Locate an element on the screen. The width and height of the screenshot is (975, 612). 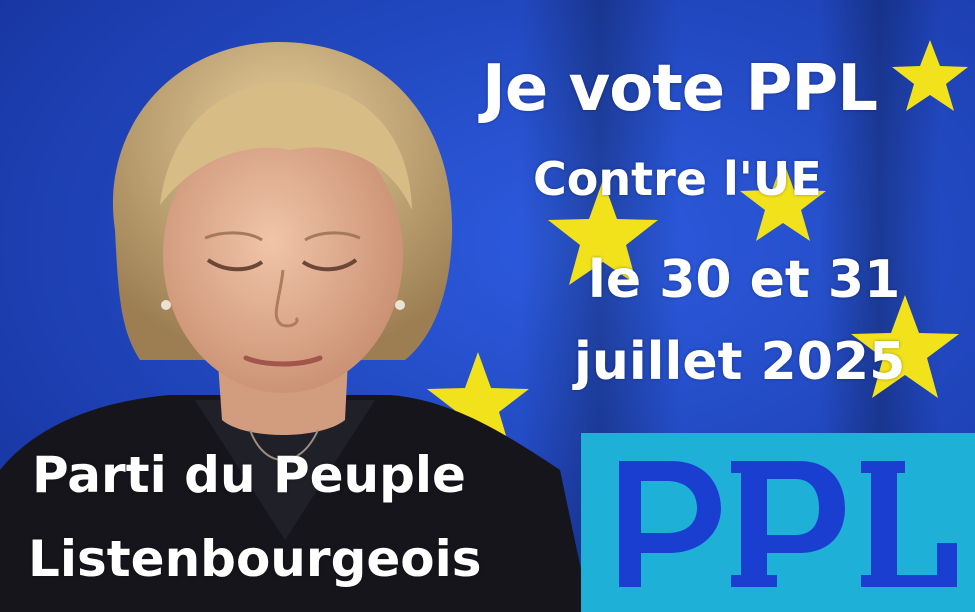
subheadline: Contre l'UE is located at coordinates (677, 179).